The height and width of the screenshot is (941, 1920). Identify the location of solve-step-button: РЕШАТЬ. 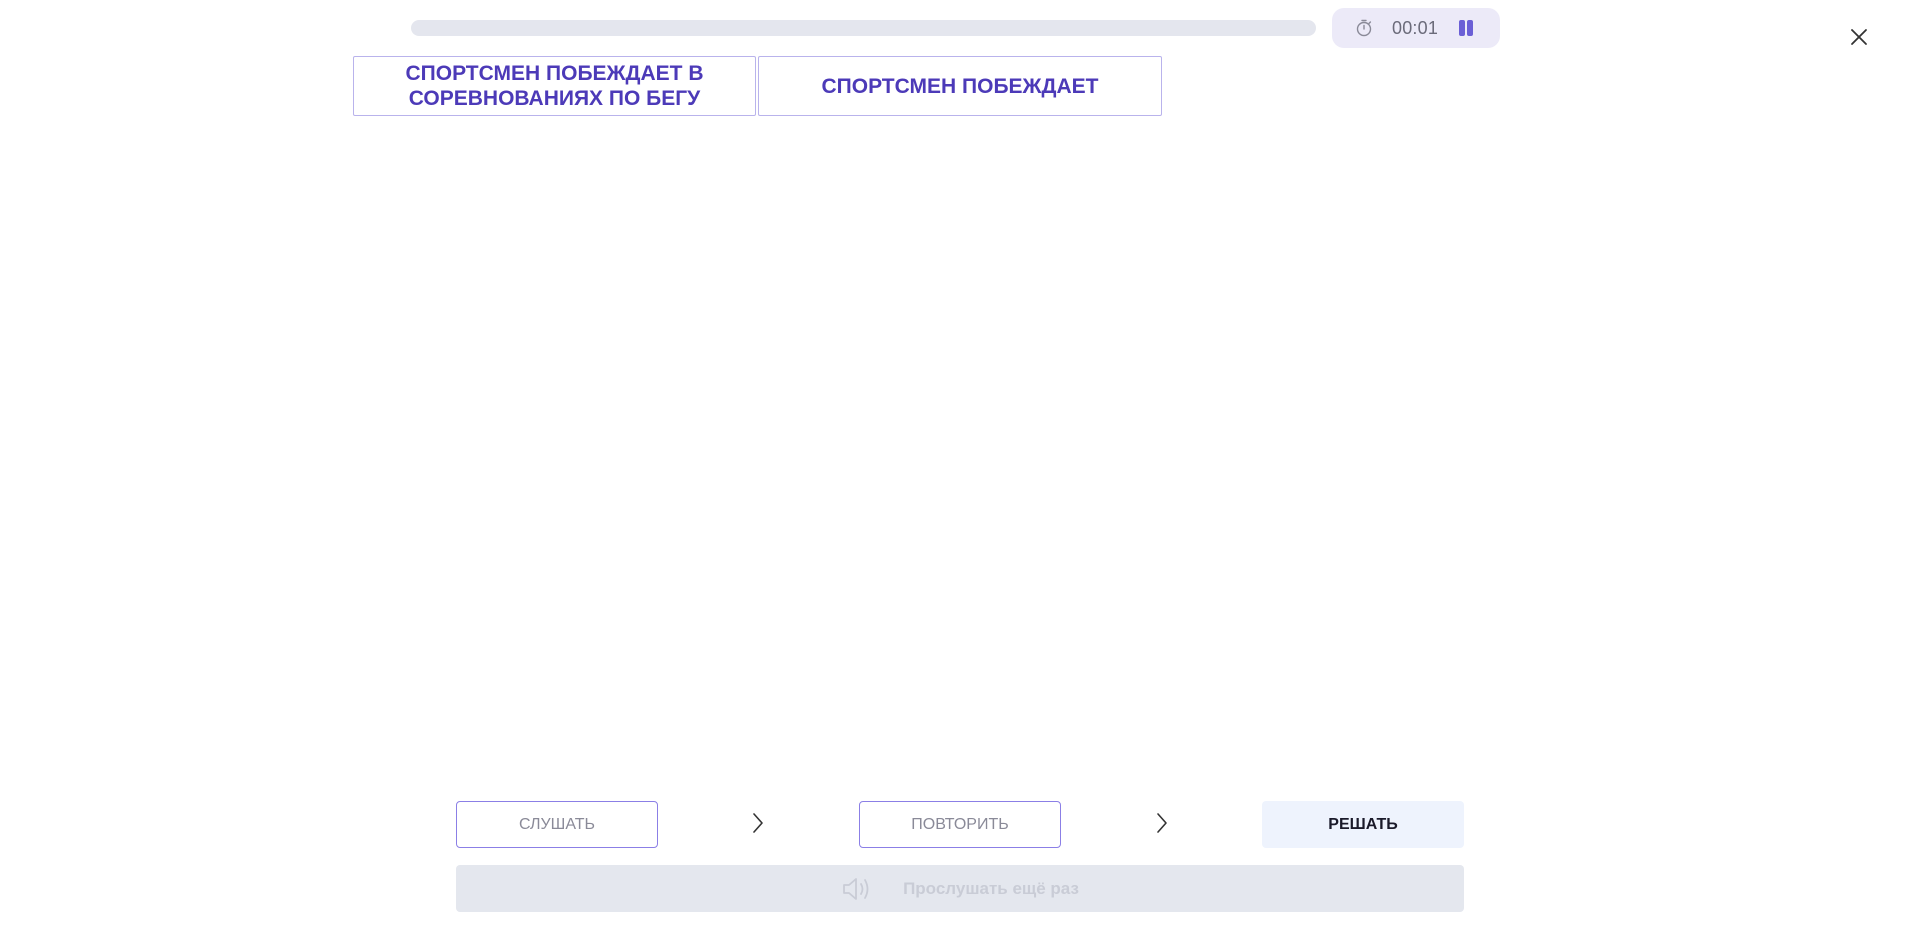
(1363, 824).